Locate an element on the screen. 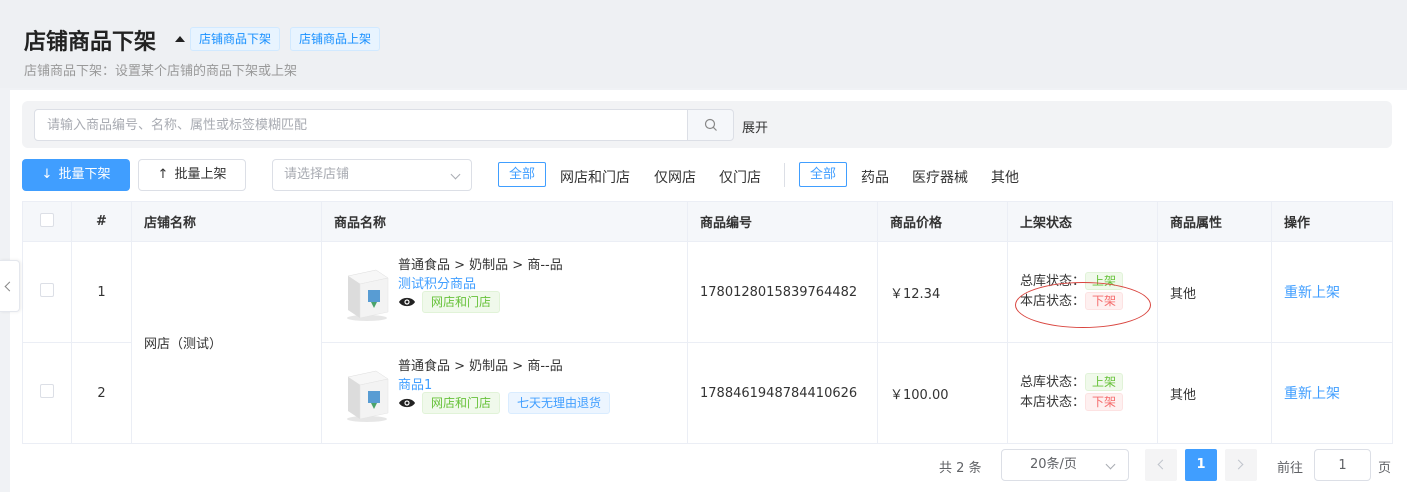  page-subtitle: 店铺商品下架：设置某个店铺的商品下架或上架 is located at coordinates (161, 71).